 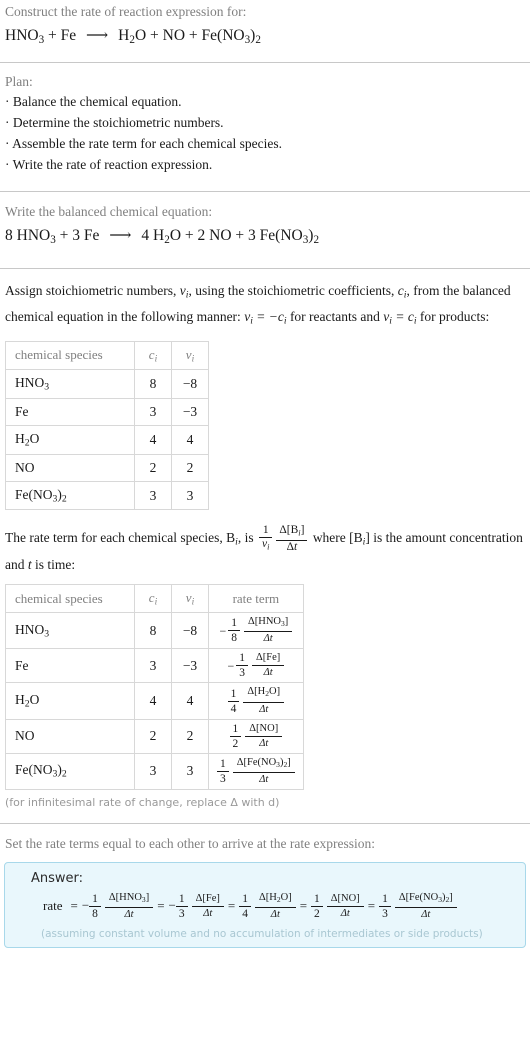 What do you see at coordinates (70, 598) in the screenshot?
I see `col-header-species: chemical species` at bounding box center [70, 598].